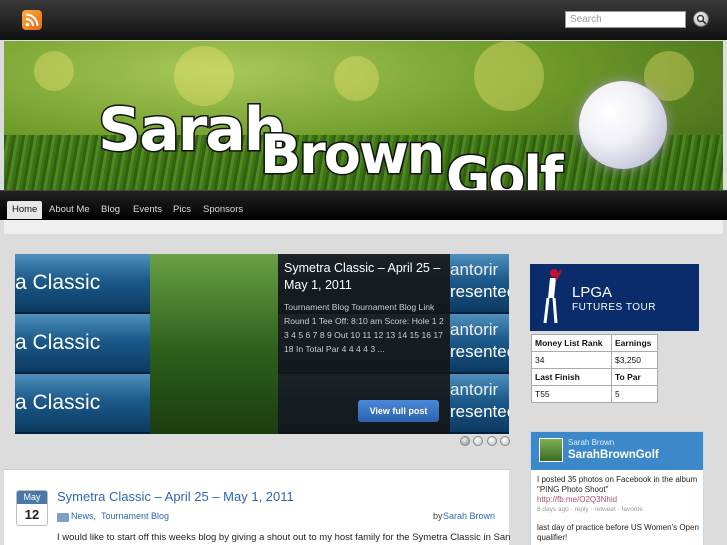 The image size is (727, 545). I want to click on search-icon, so click(701, 19).